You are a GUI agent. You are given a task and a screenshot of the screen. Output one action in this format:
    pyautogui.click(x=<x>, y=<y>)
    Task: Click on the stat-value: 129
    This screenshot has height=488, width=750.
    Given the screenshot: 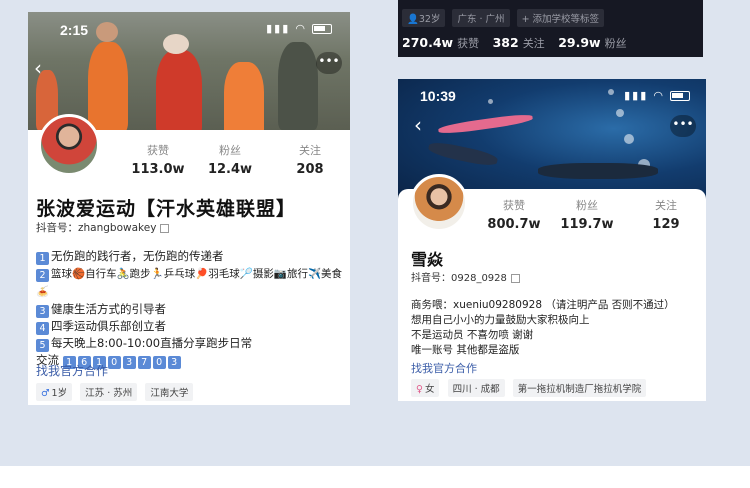 What is the action you would take?
    pyautogui.click(x=666, y=224)
    